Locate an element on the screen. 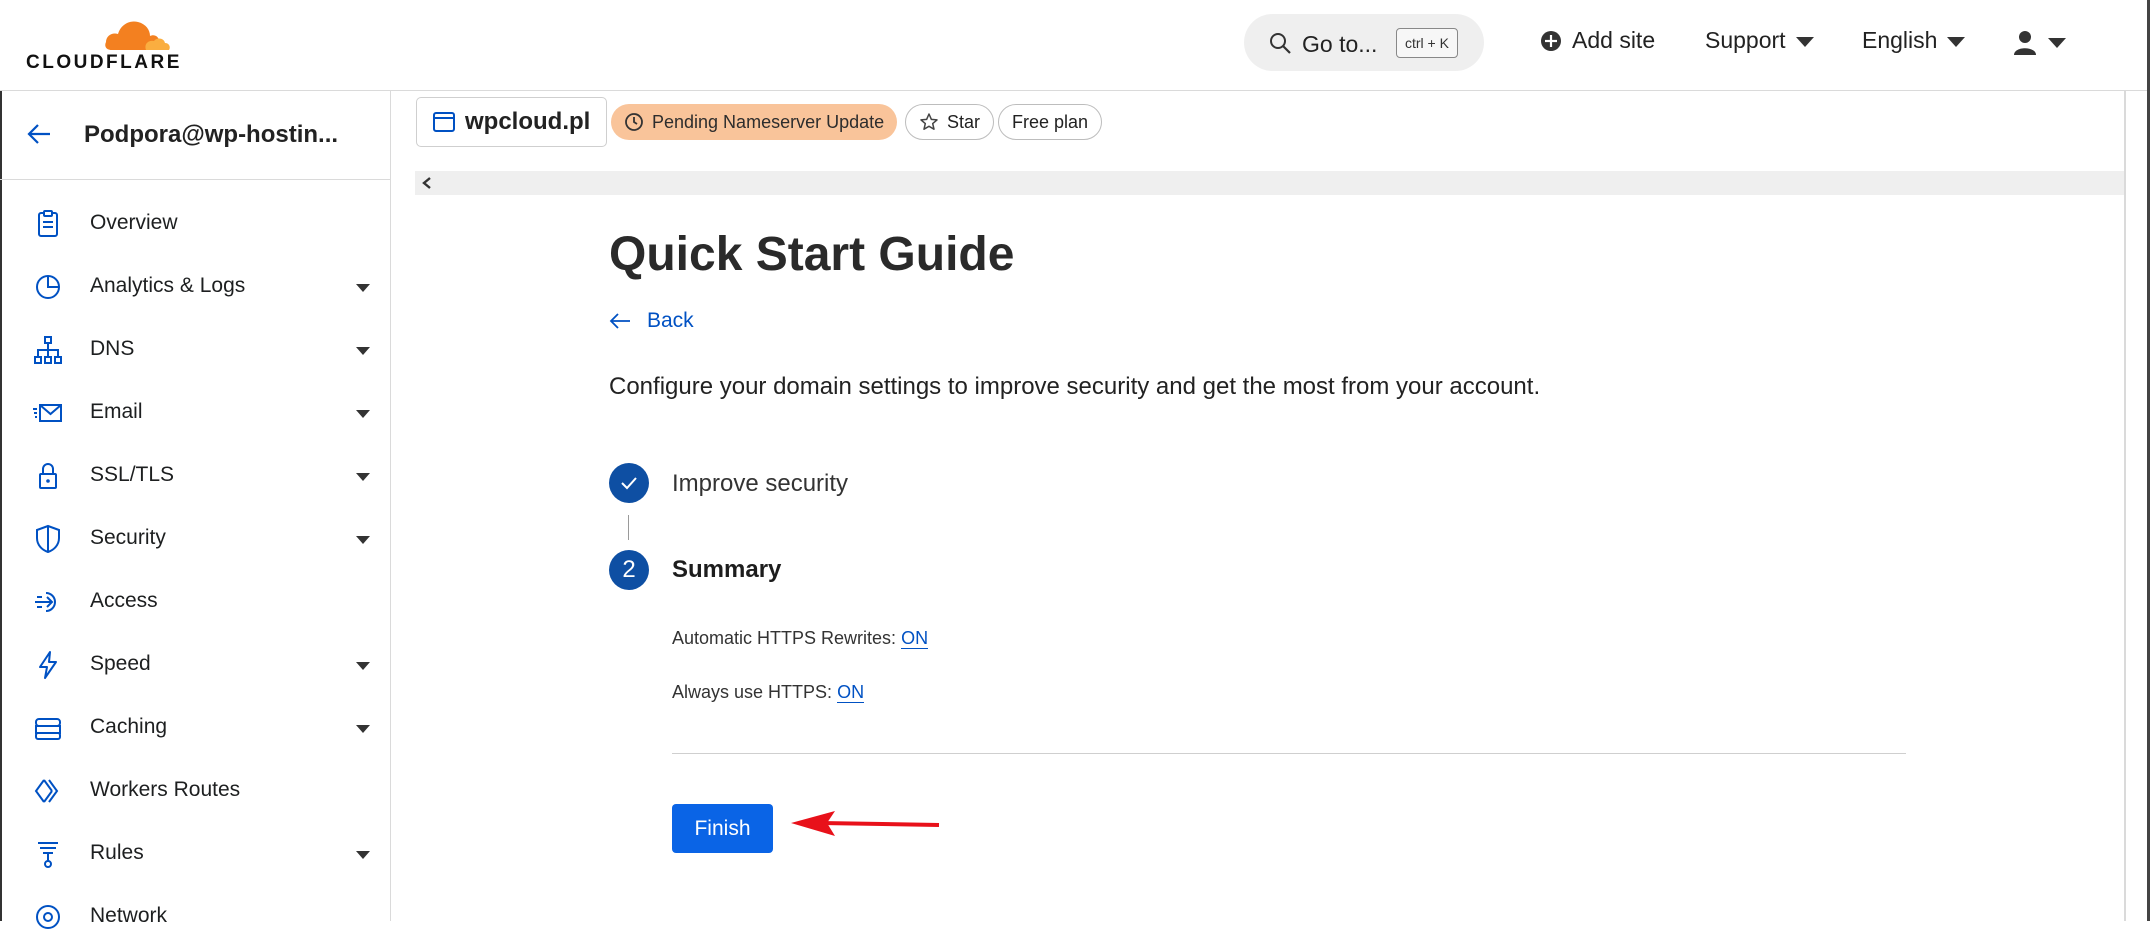 The image size is (2150, 947). page-title: Quick Start Guide is located at coordinates (812, 254).